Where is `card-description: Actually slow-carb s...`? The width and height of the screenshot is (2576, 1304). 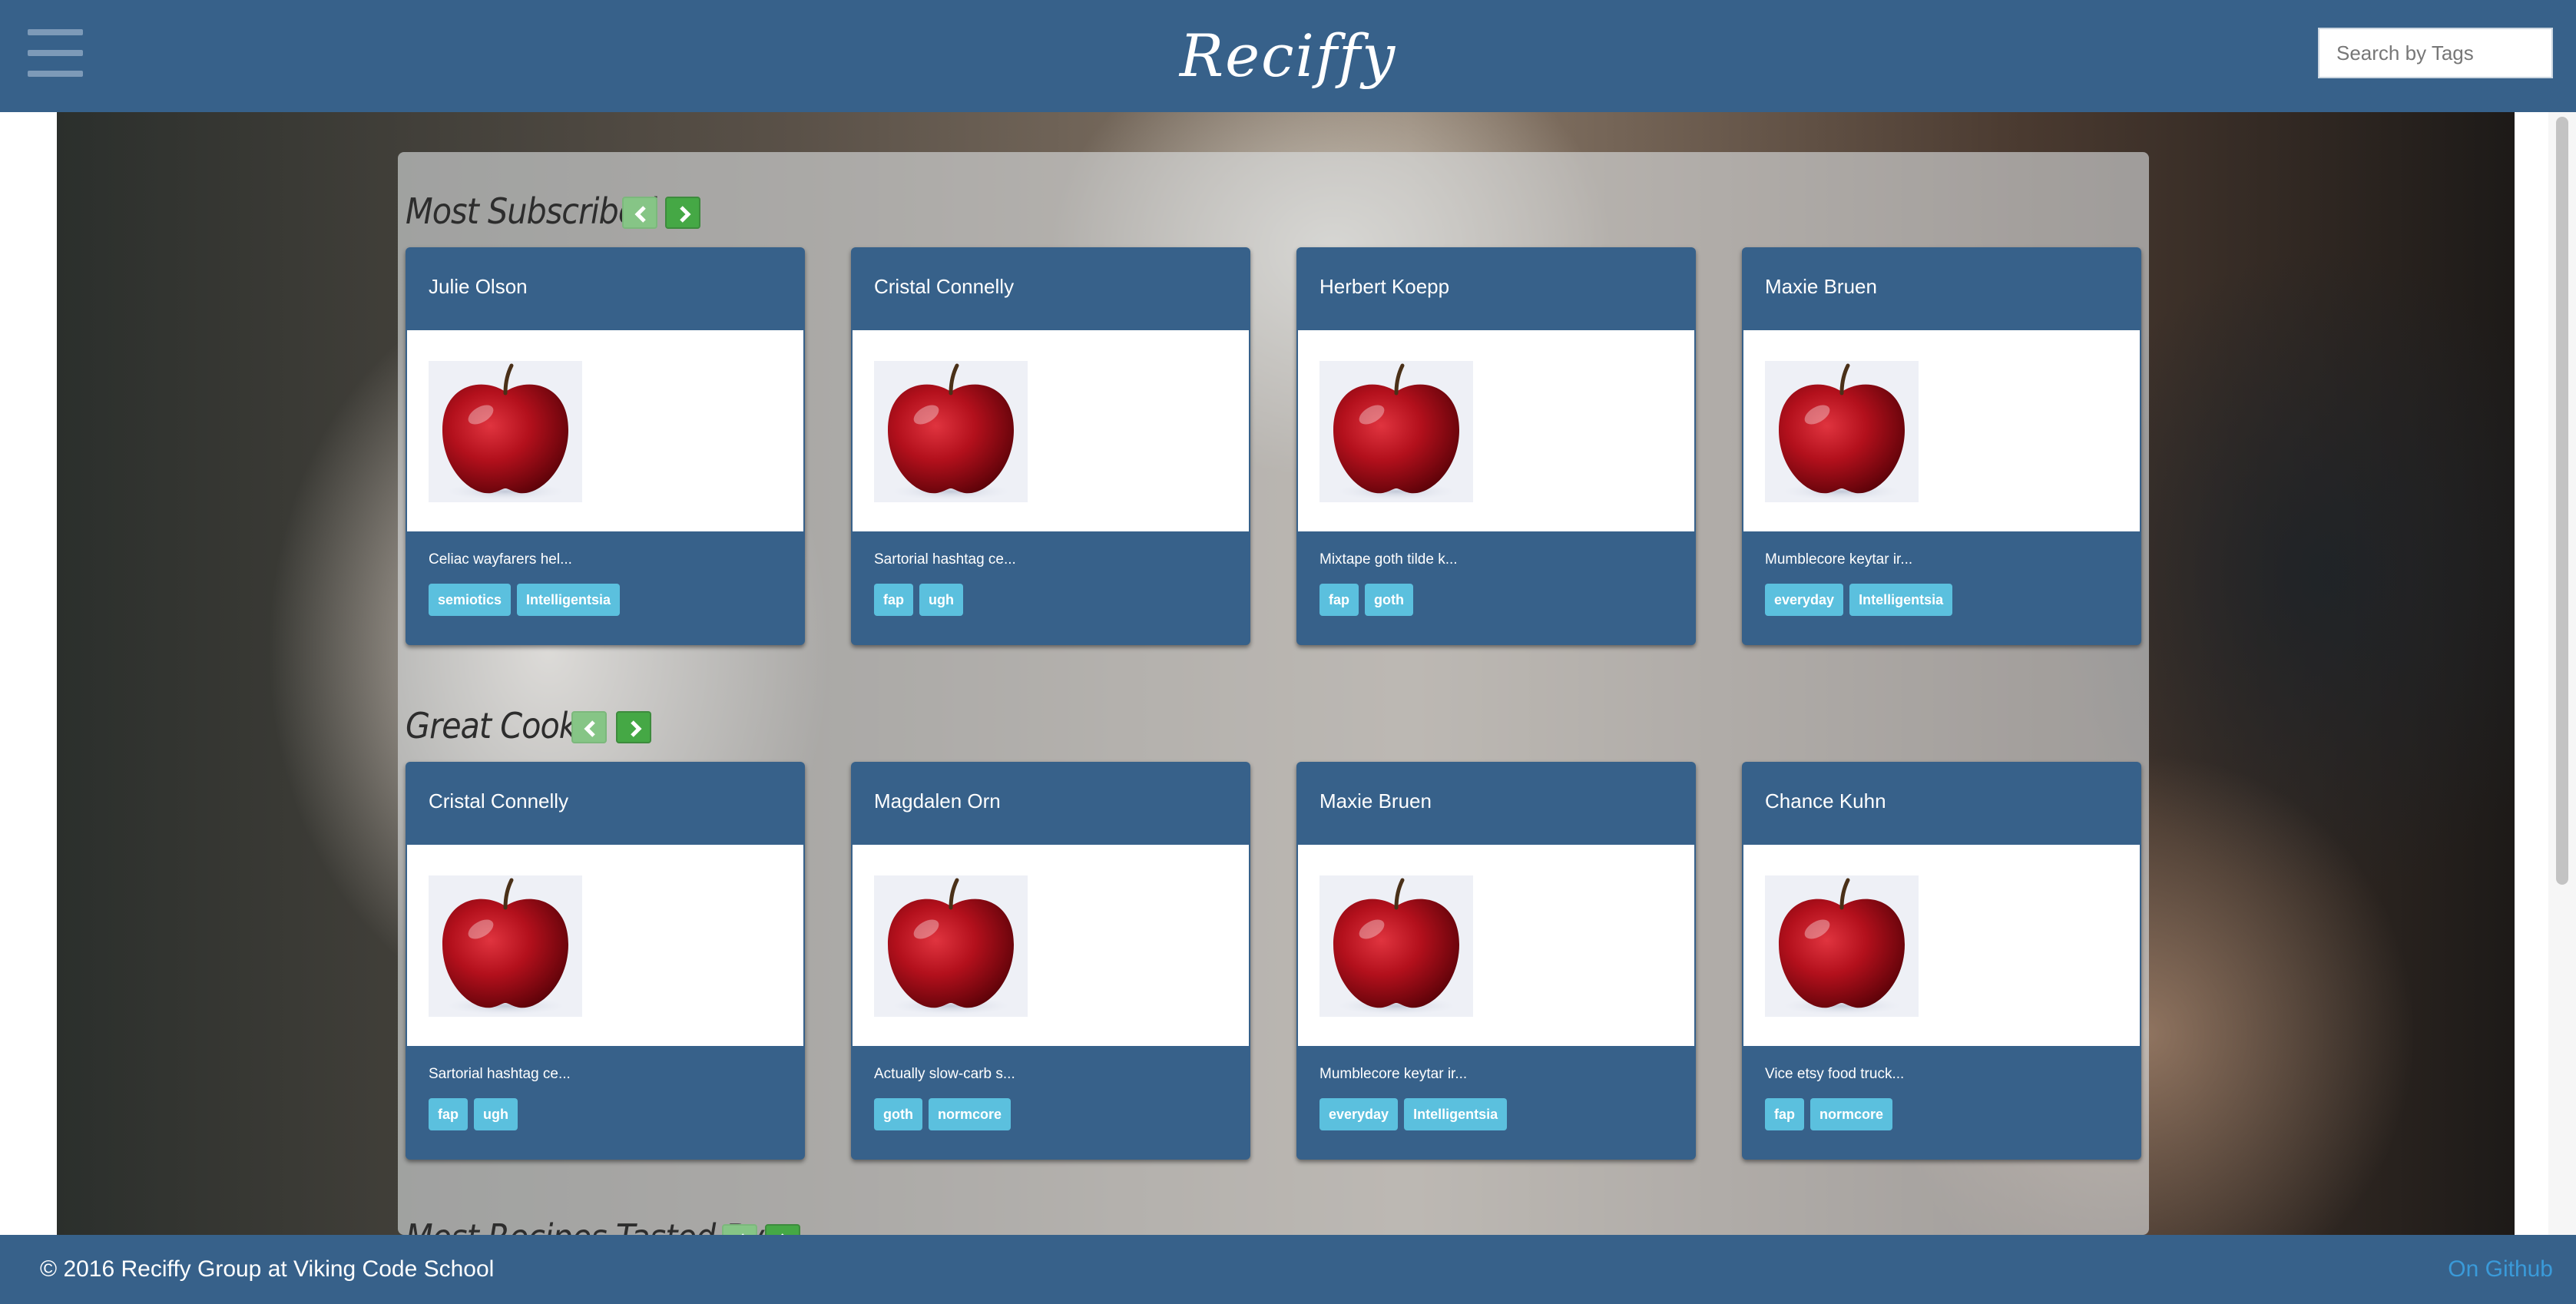 card-description: Actually slow-carb s... is located at coordinates (945, 1074).